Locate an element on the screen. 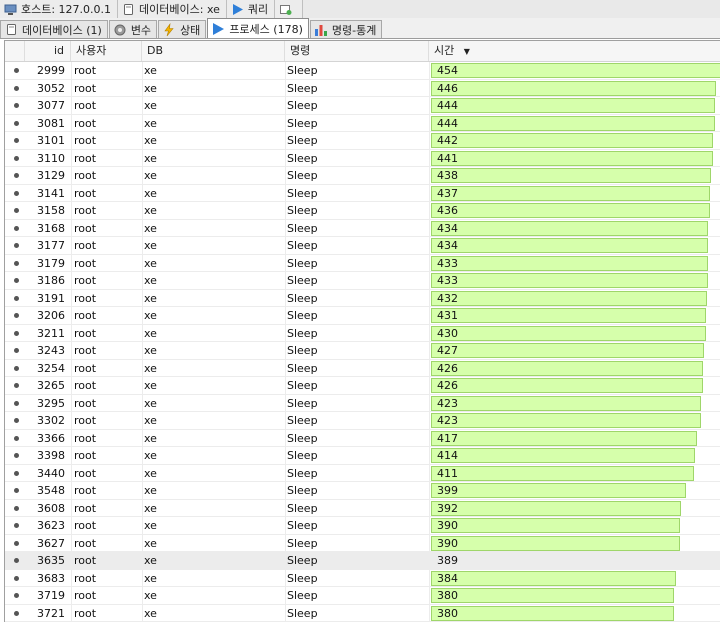 The height and width of the screenshot is (622, 720). table-row: 3191rootxeSleep432 is located at coordinates (362, 299).